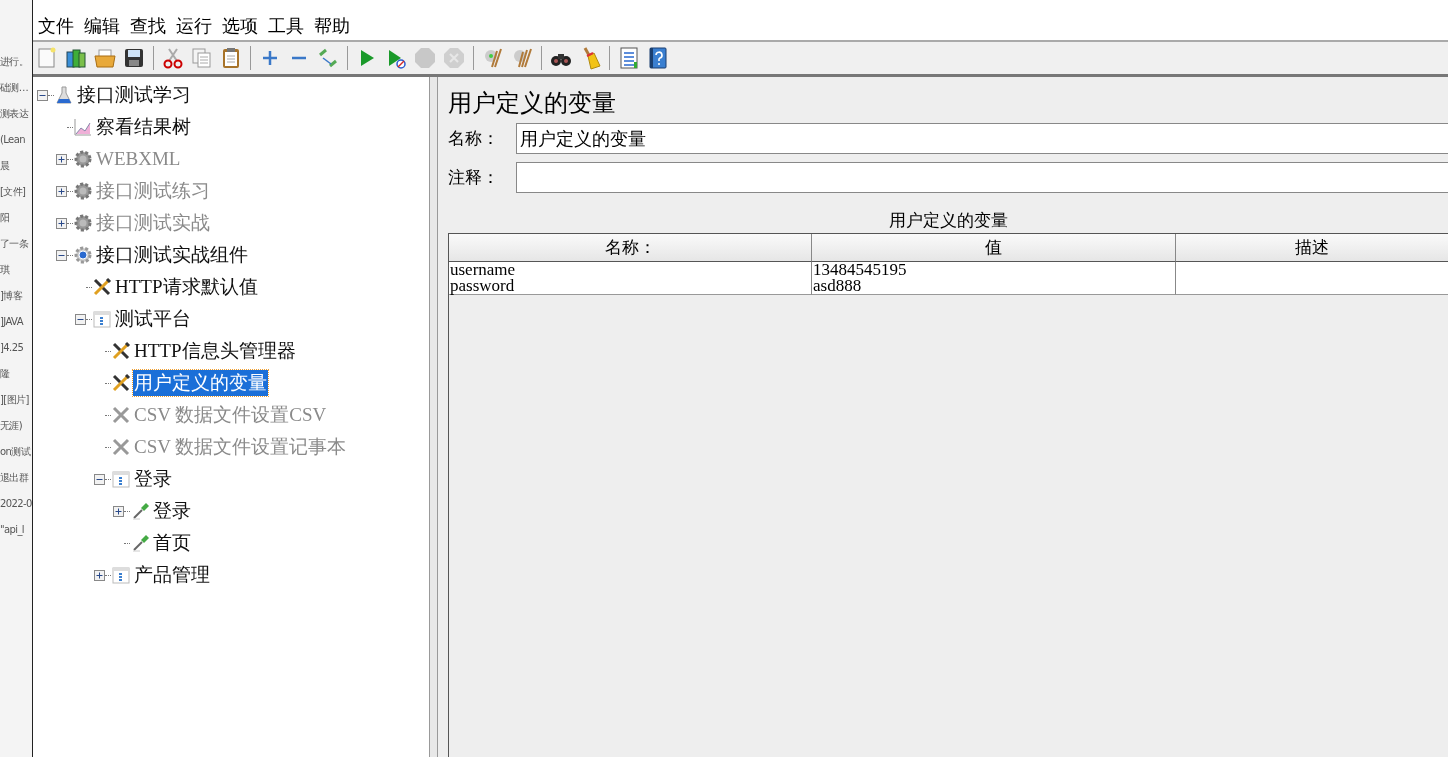 The height and width of the screenshot is (757, 1448). I want to click on help-book-icon, so click(658, 58).